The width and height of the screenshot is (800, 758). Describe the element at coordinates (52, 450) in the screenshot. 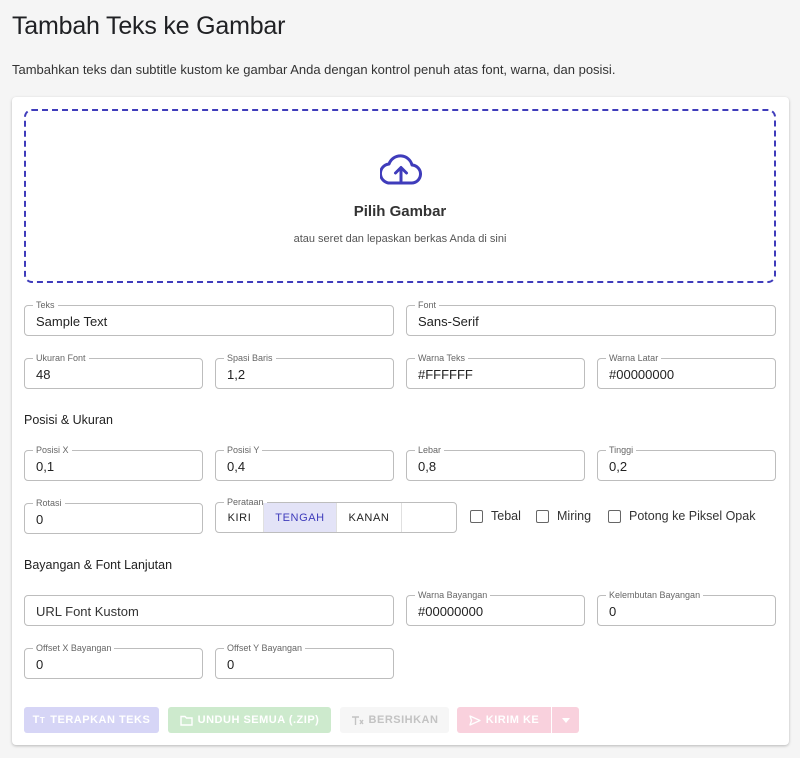

I see `position-x-label: Posisi X` at that location.